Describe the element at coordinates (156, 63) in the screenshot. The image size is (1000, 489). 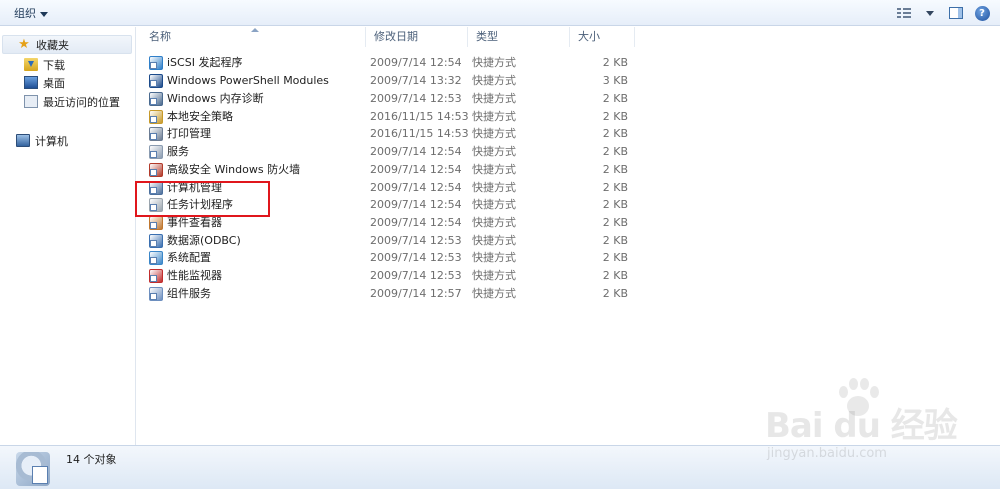
I see `iscsi-icon` at that location.